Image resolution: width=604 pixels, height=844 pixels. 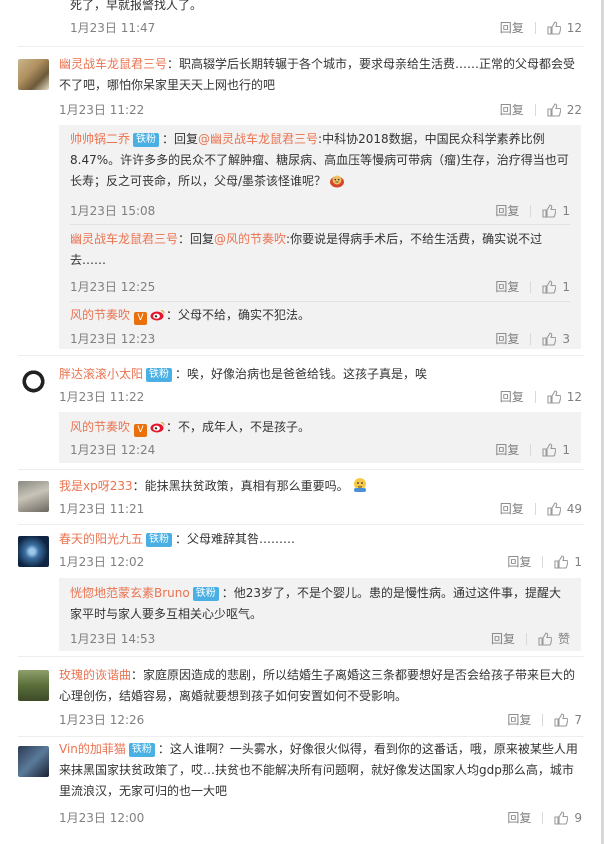 What do you see at coordinates (563, 639) in the screenshot?
I see `like-count: 赞` at bounding box center [563, 639].